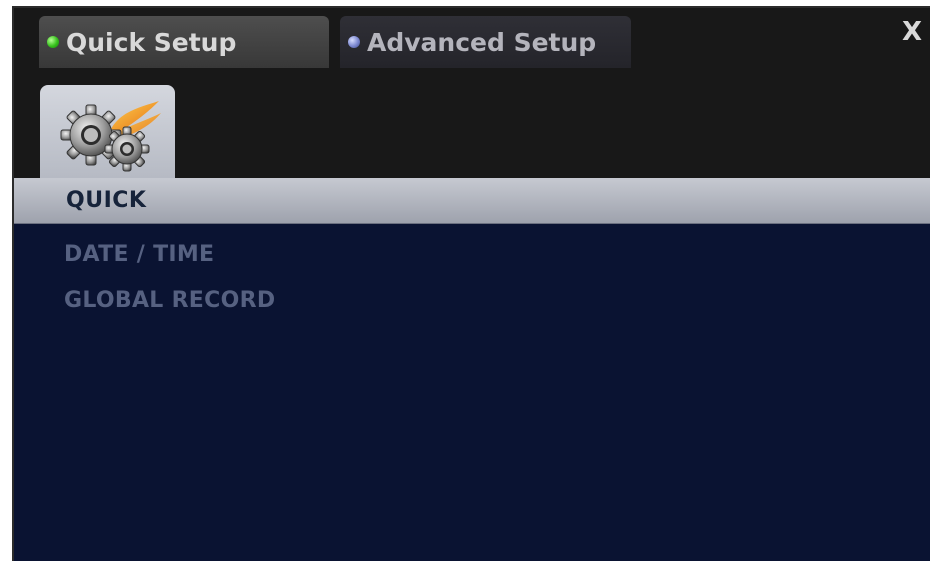 This screenshot has height=563, width=930. Describe the element at coordinates (110, 136) in the screenshot. I see `gears-icon` at that location.